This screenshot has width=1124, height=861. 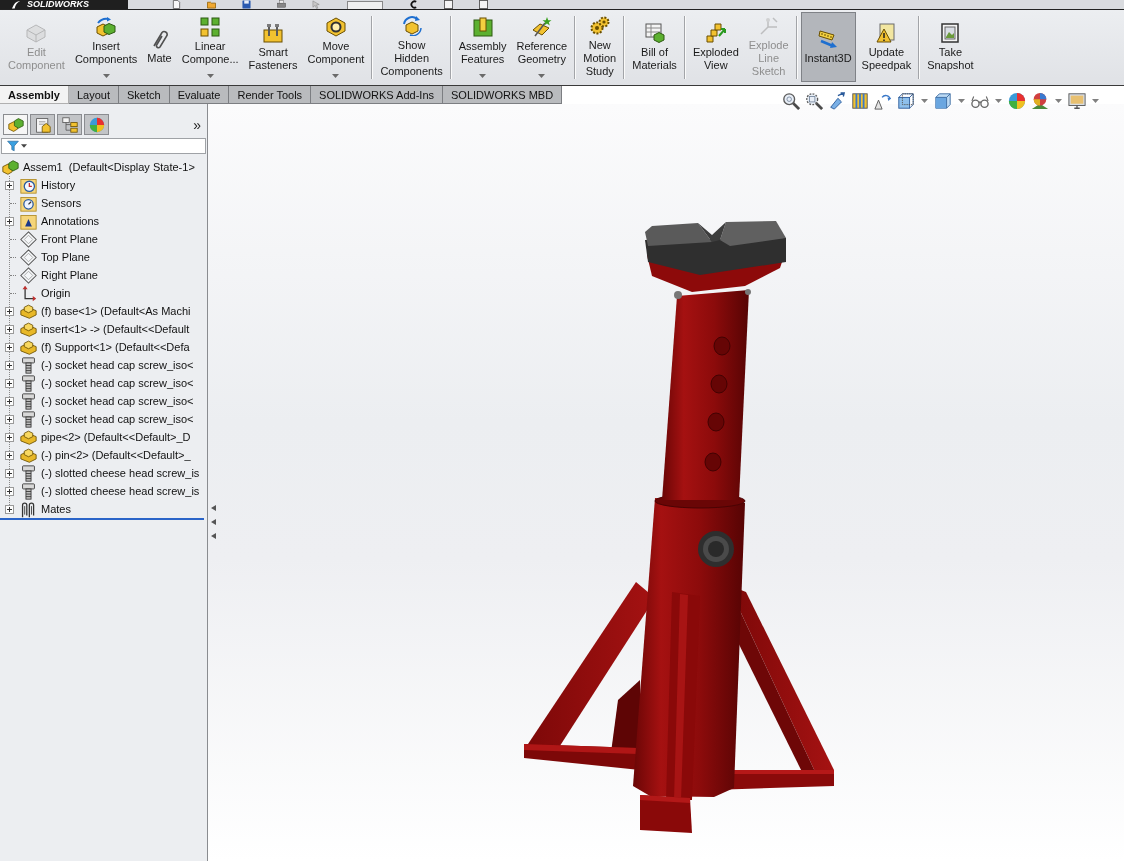 I want to click on fastener-box-icon, so click(x=273, y=32).